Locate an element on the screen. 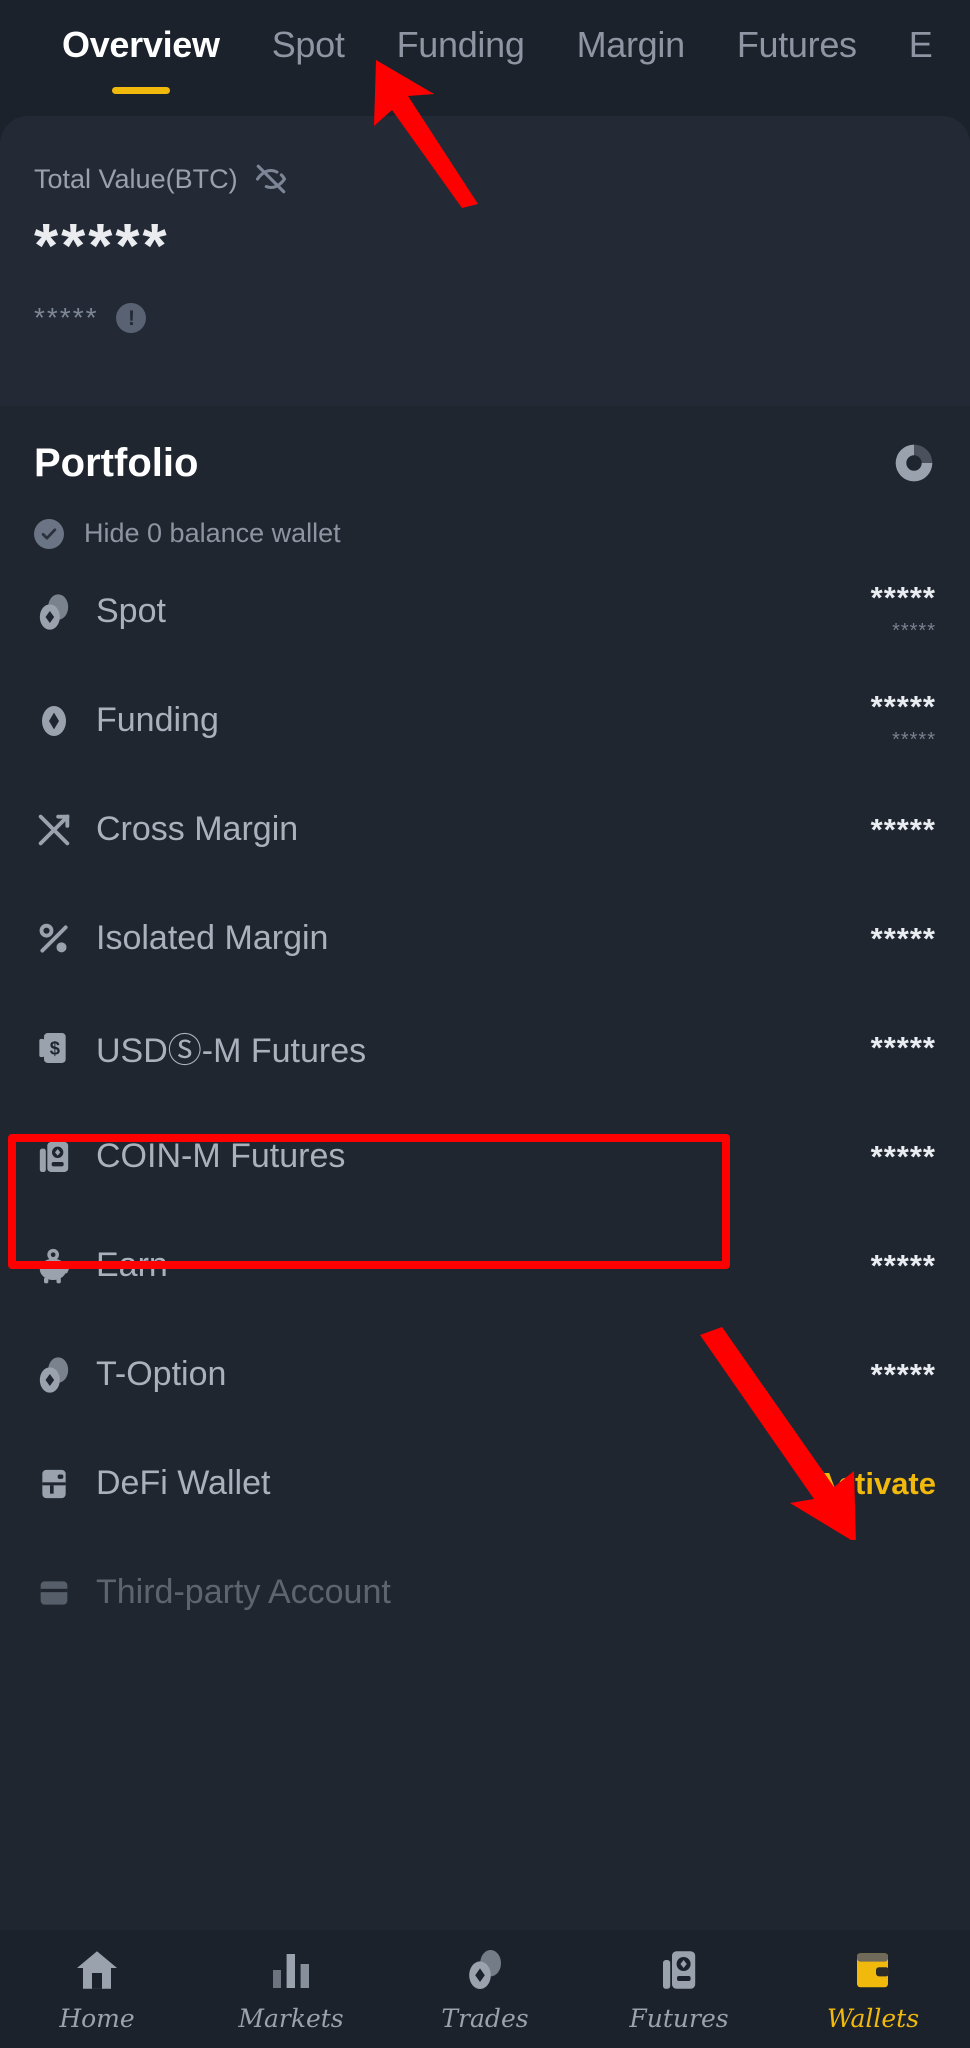 The image size is (970, 2048). total-value-sub-amount: ***** is located at coordinates (66, 317).